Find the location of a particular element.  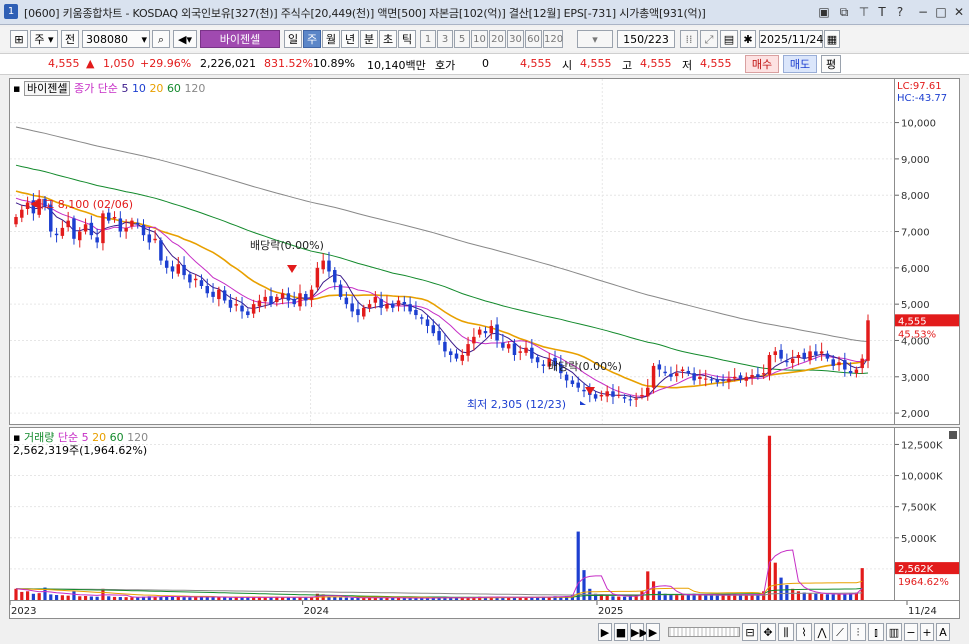

volume-tick-label: 5,000K is located at coordinates (919, 539).